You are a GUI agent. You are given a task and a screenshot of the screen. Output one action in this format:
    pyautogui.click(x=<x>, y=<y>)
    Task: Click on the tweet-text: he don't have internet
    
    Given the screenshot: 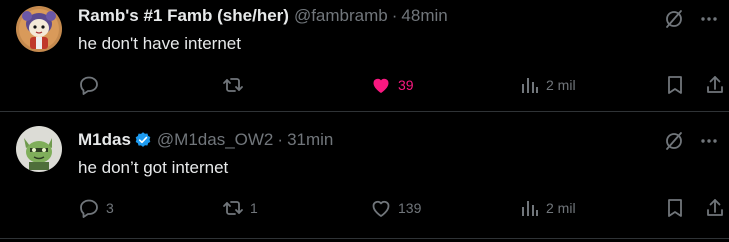 What is the action you would take?
    pyautogui.click(x=159, y=43)
    